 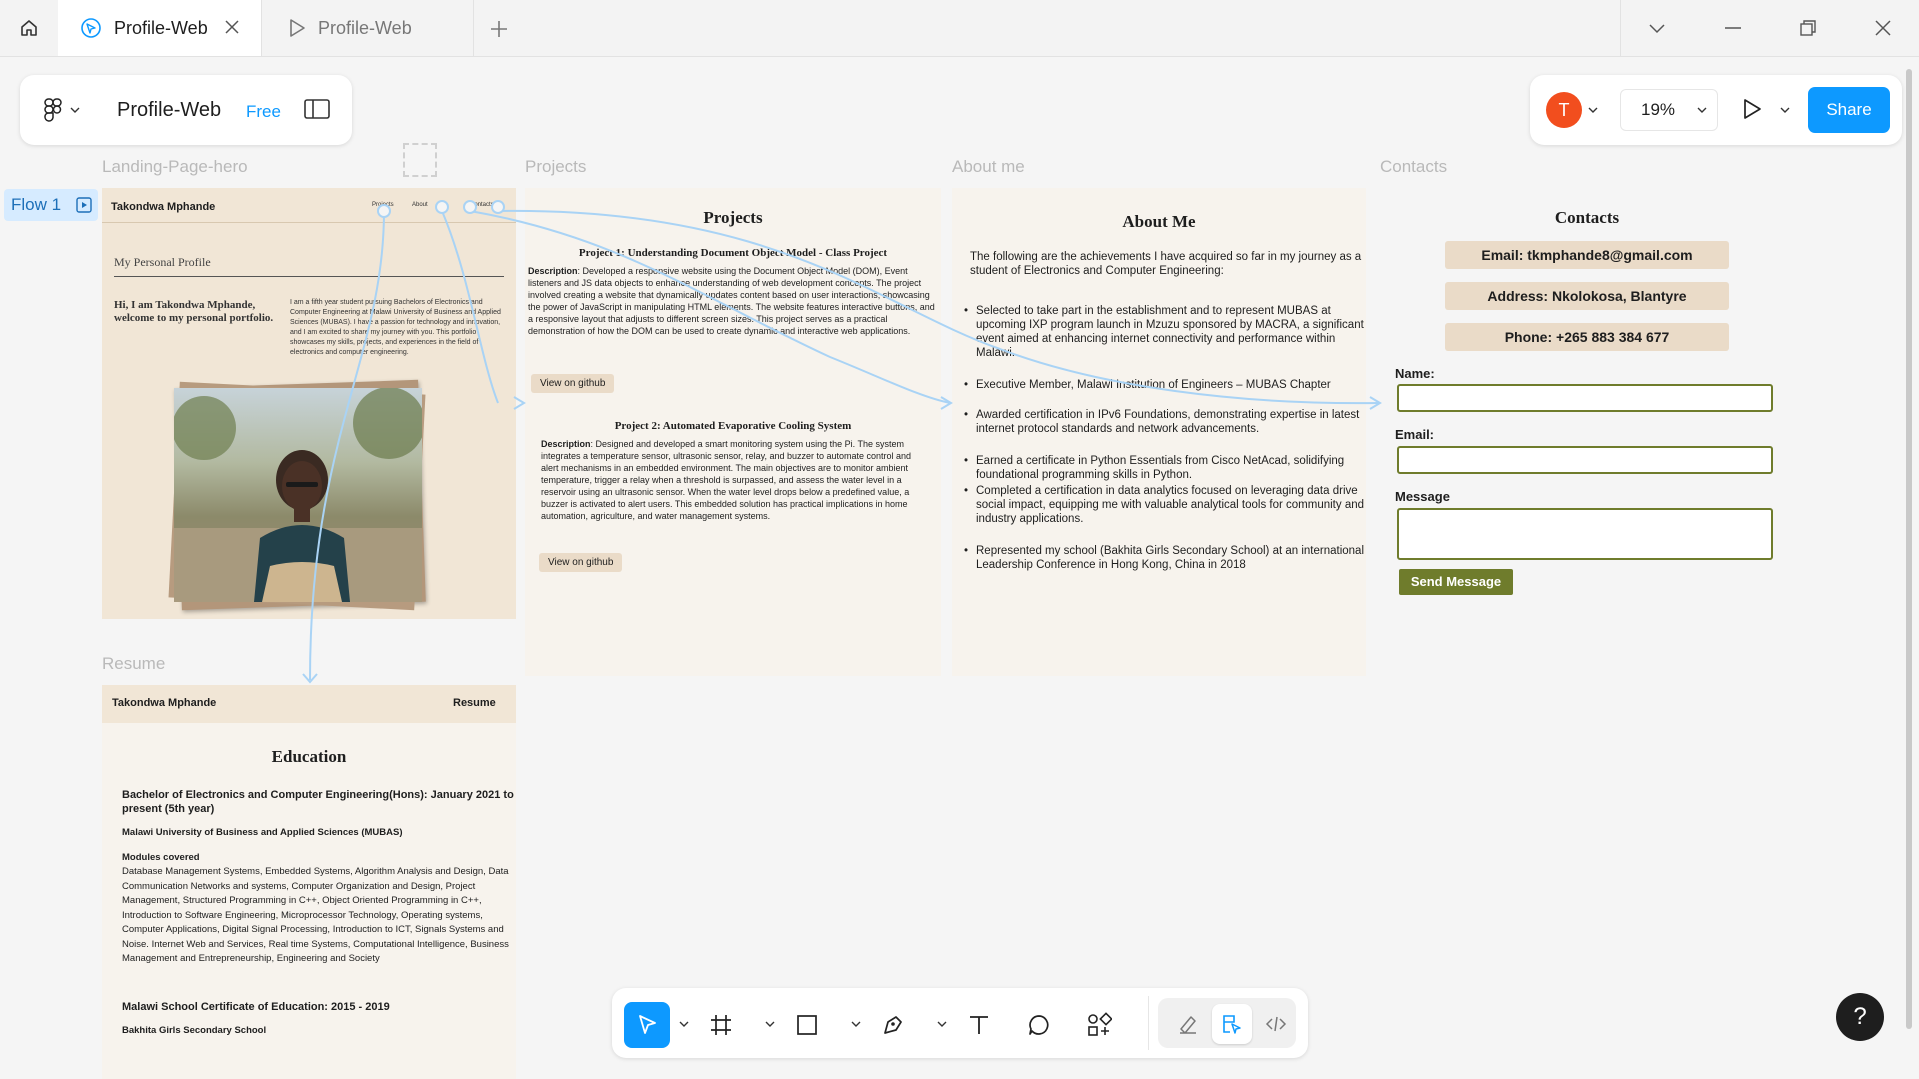 I want to click on frame-icon, so click(x=721, y=1025).